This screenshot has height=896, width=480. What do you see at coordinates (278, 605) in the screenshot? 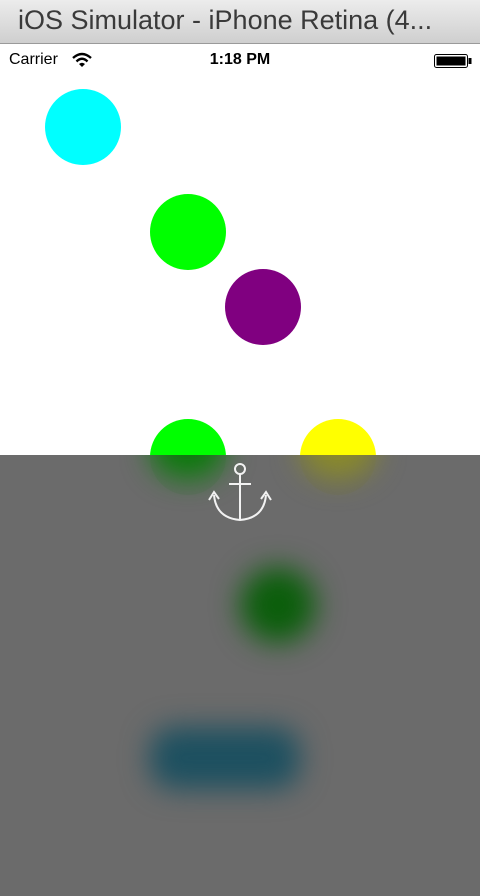
I see `blurred-green-circle` at bounding box center [278, 605].